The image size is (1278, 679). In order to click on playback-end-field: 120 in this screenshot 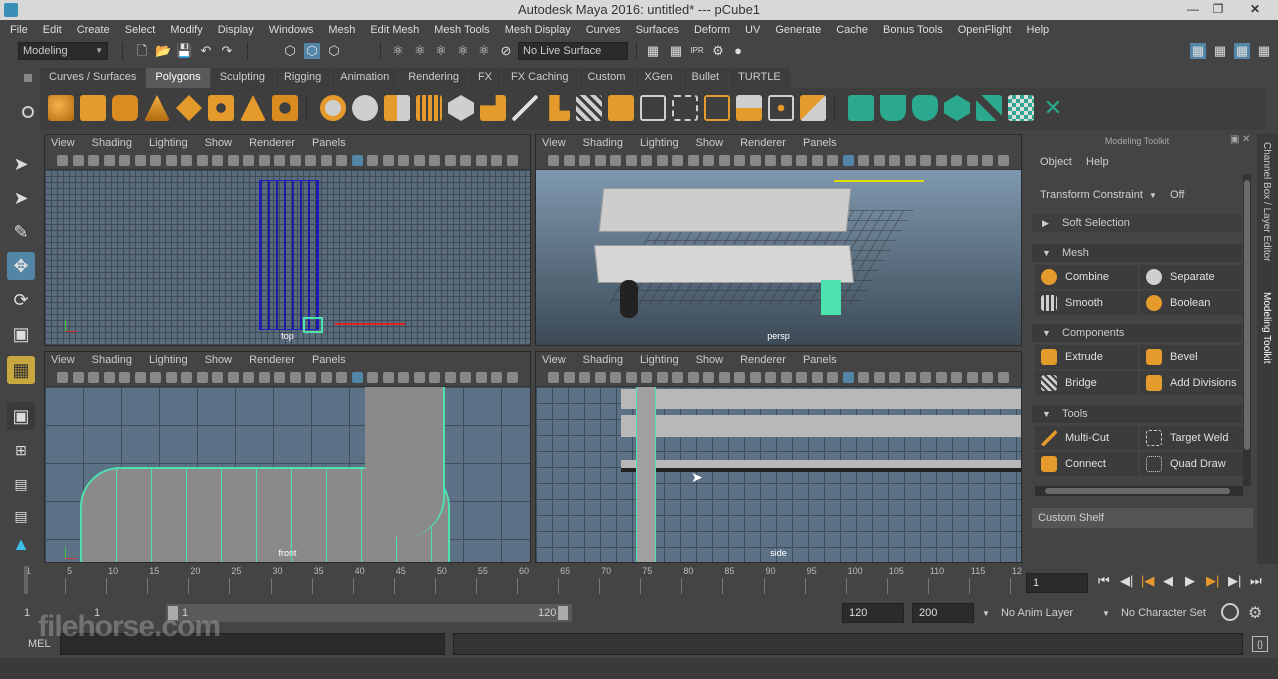, I will do `click(873, 613)`.